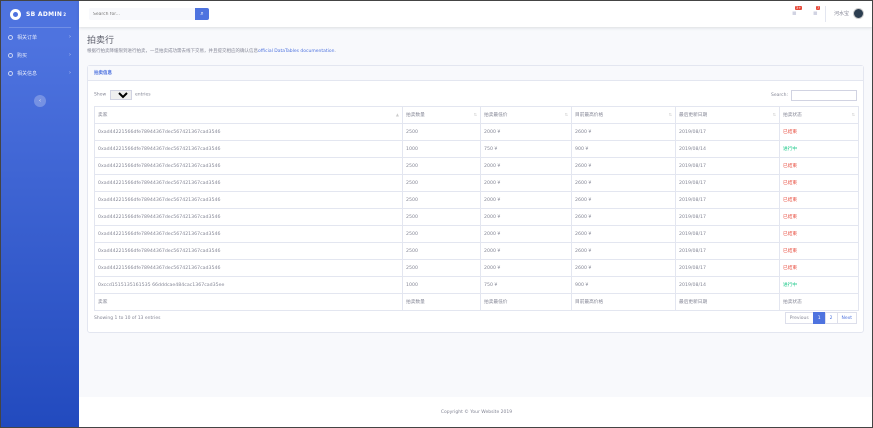  What do you see at coordinates (40, 214) in the screenshot?
I see `sidebar: SB ADMIN 2 相关订单 › 购买 › 相关信息 › ‹` at bounding box center [40, 214].